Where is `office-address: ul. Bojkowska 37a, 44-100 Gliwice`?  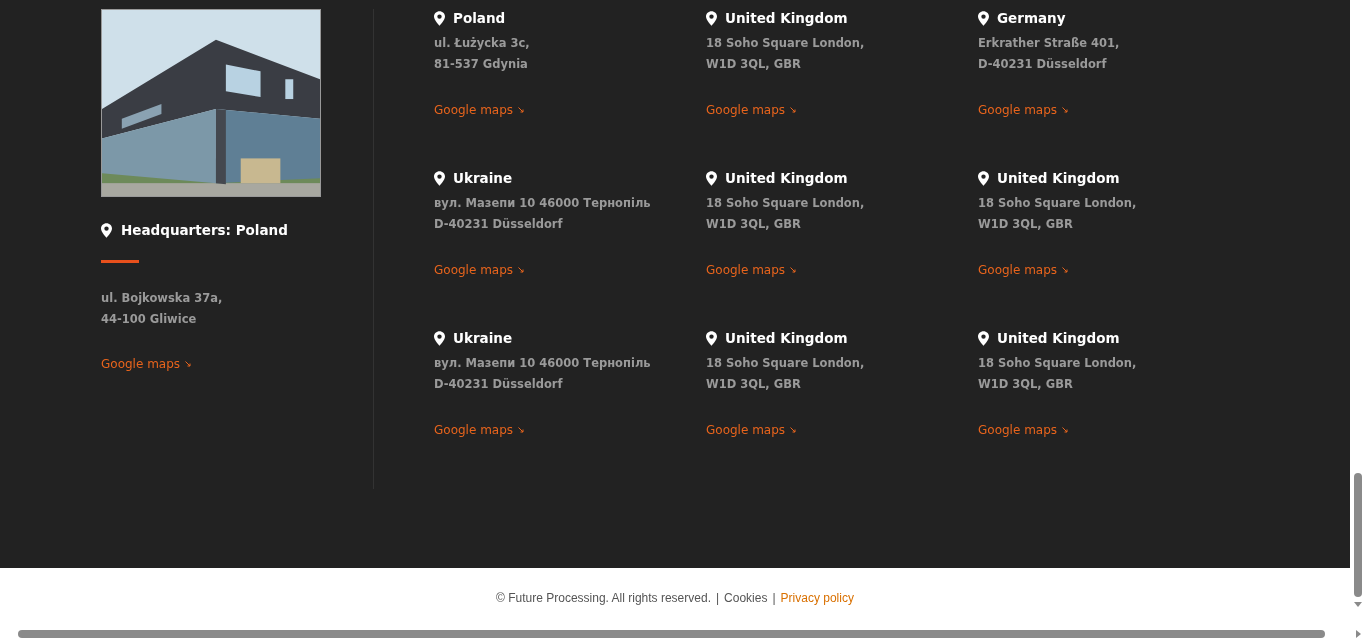
office-address: ul. Bojkowska 37a, 44-100 Gliwice is located at coordinates (162, 309).